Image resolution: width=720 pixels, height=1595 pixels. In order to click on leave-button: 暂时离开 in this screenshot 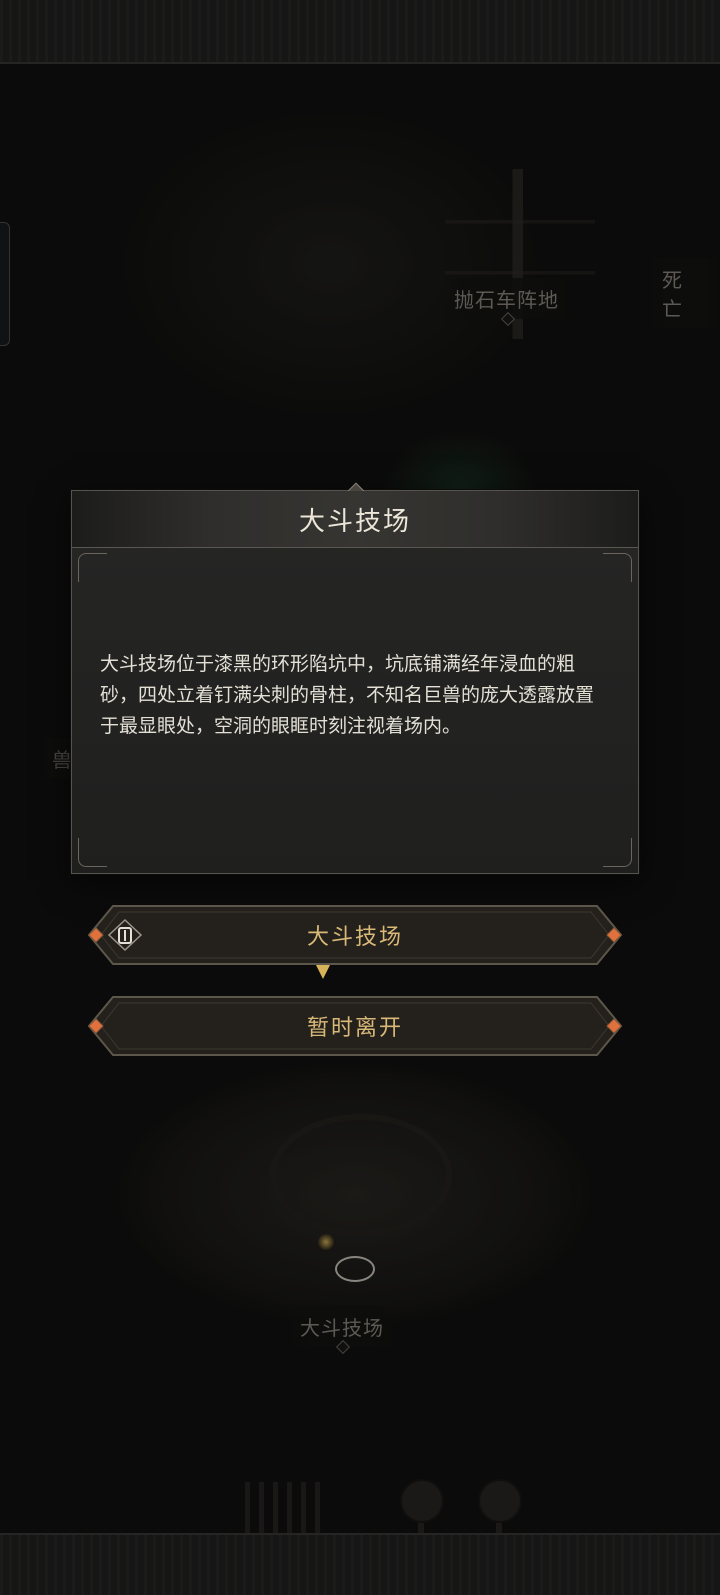, I will do `click(355, 1026)`.